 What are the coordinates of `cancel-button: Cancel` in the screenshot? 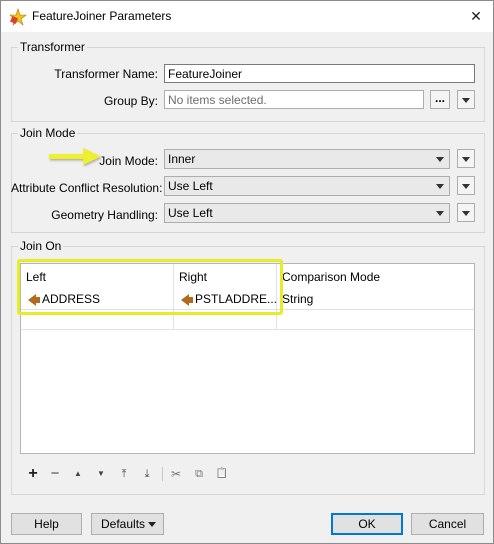 It's located at (447, 524).